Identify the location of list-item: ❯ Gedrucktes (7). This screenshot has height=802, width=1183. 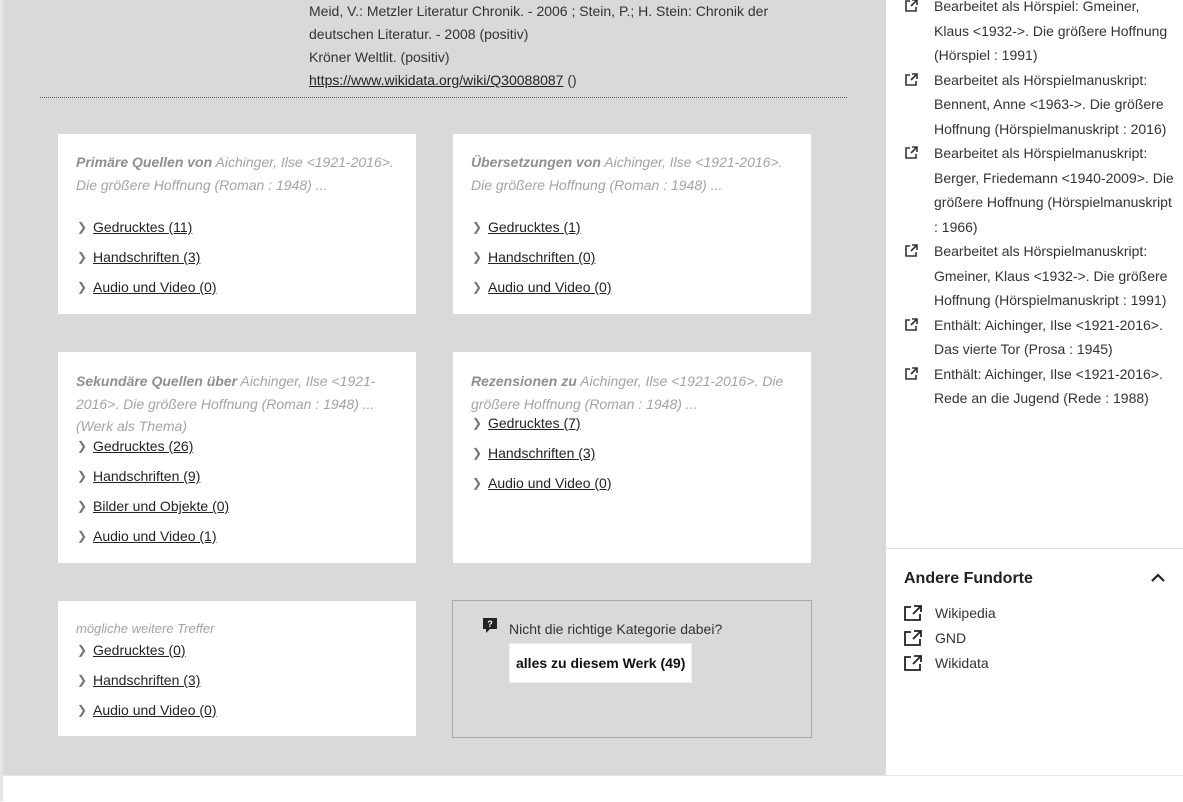
(632, 429).